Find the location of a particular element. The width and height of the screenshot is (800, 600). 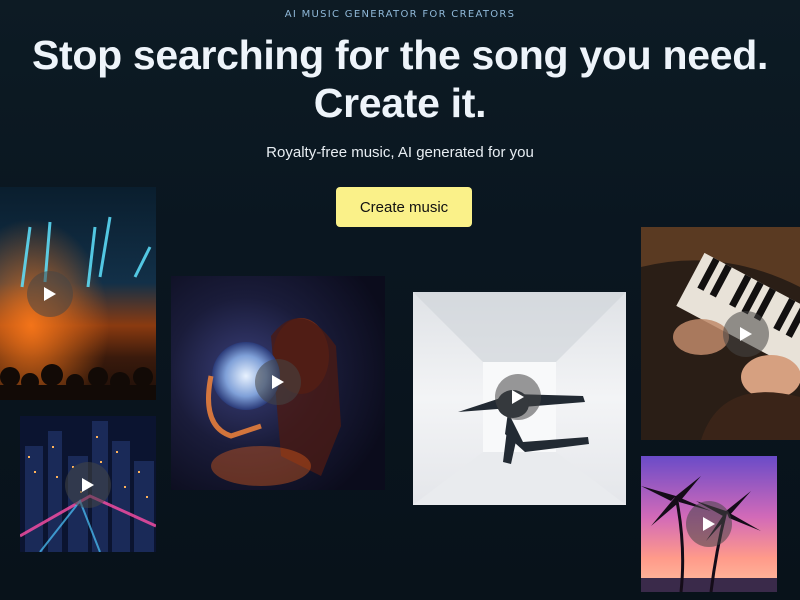

piano-hands-video is located at coordinates (720, 333).